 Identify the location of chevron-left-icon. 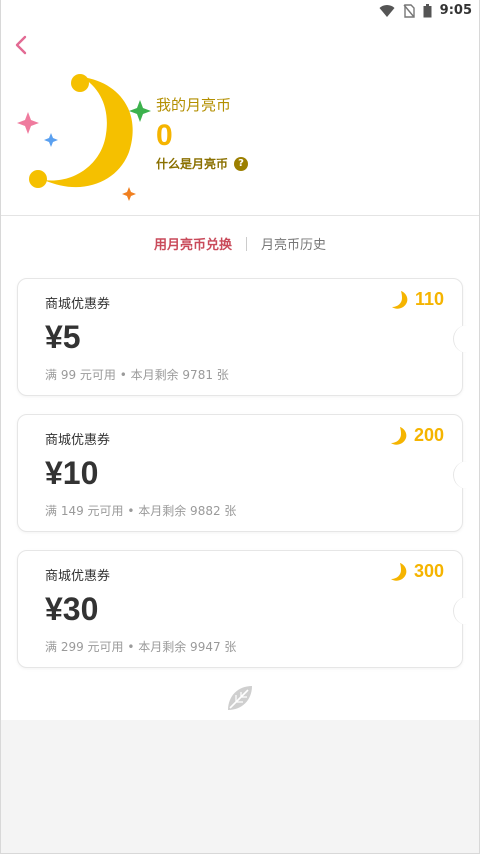
(21, 45).